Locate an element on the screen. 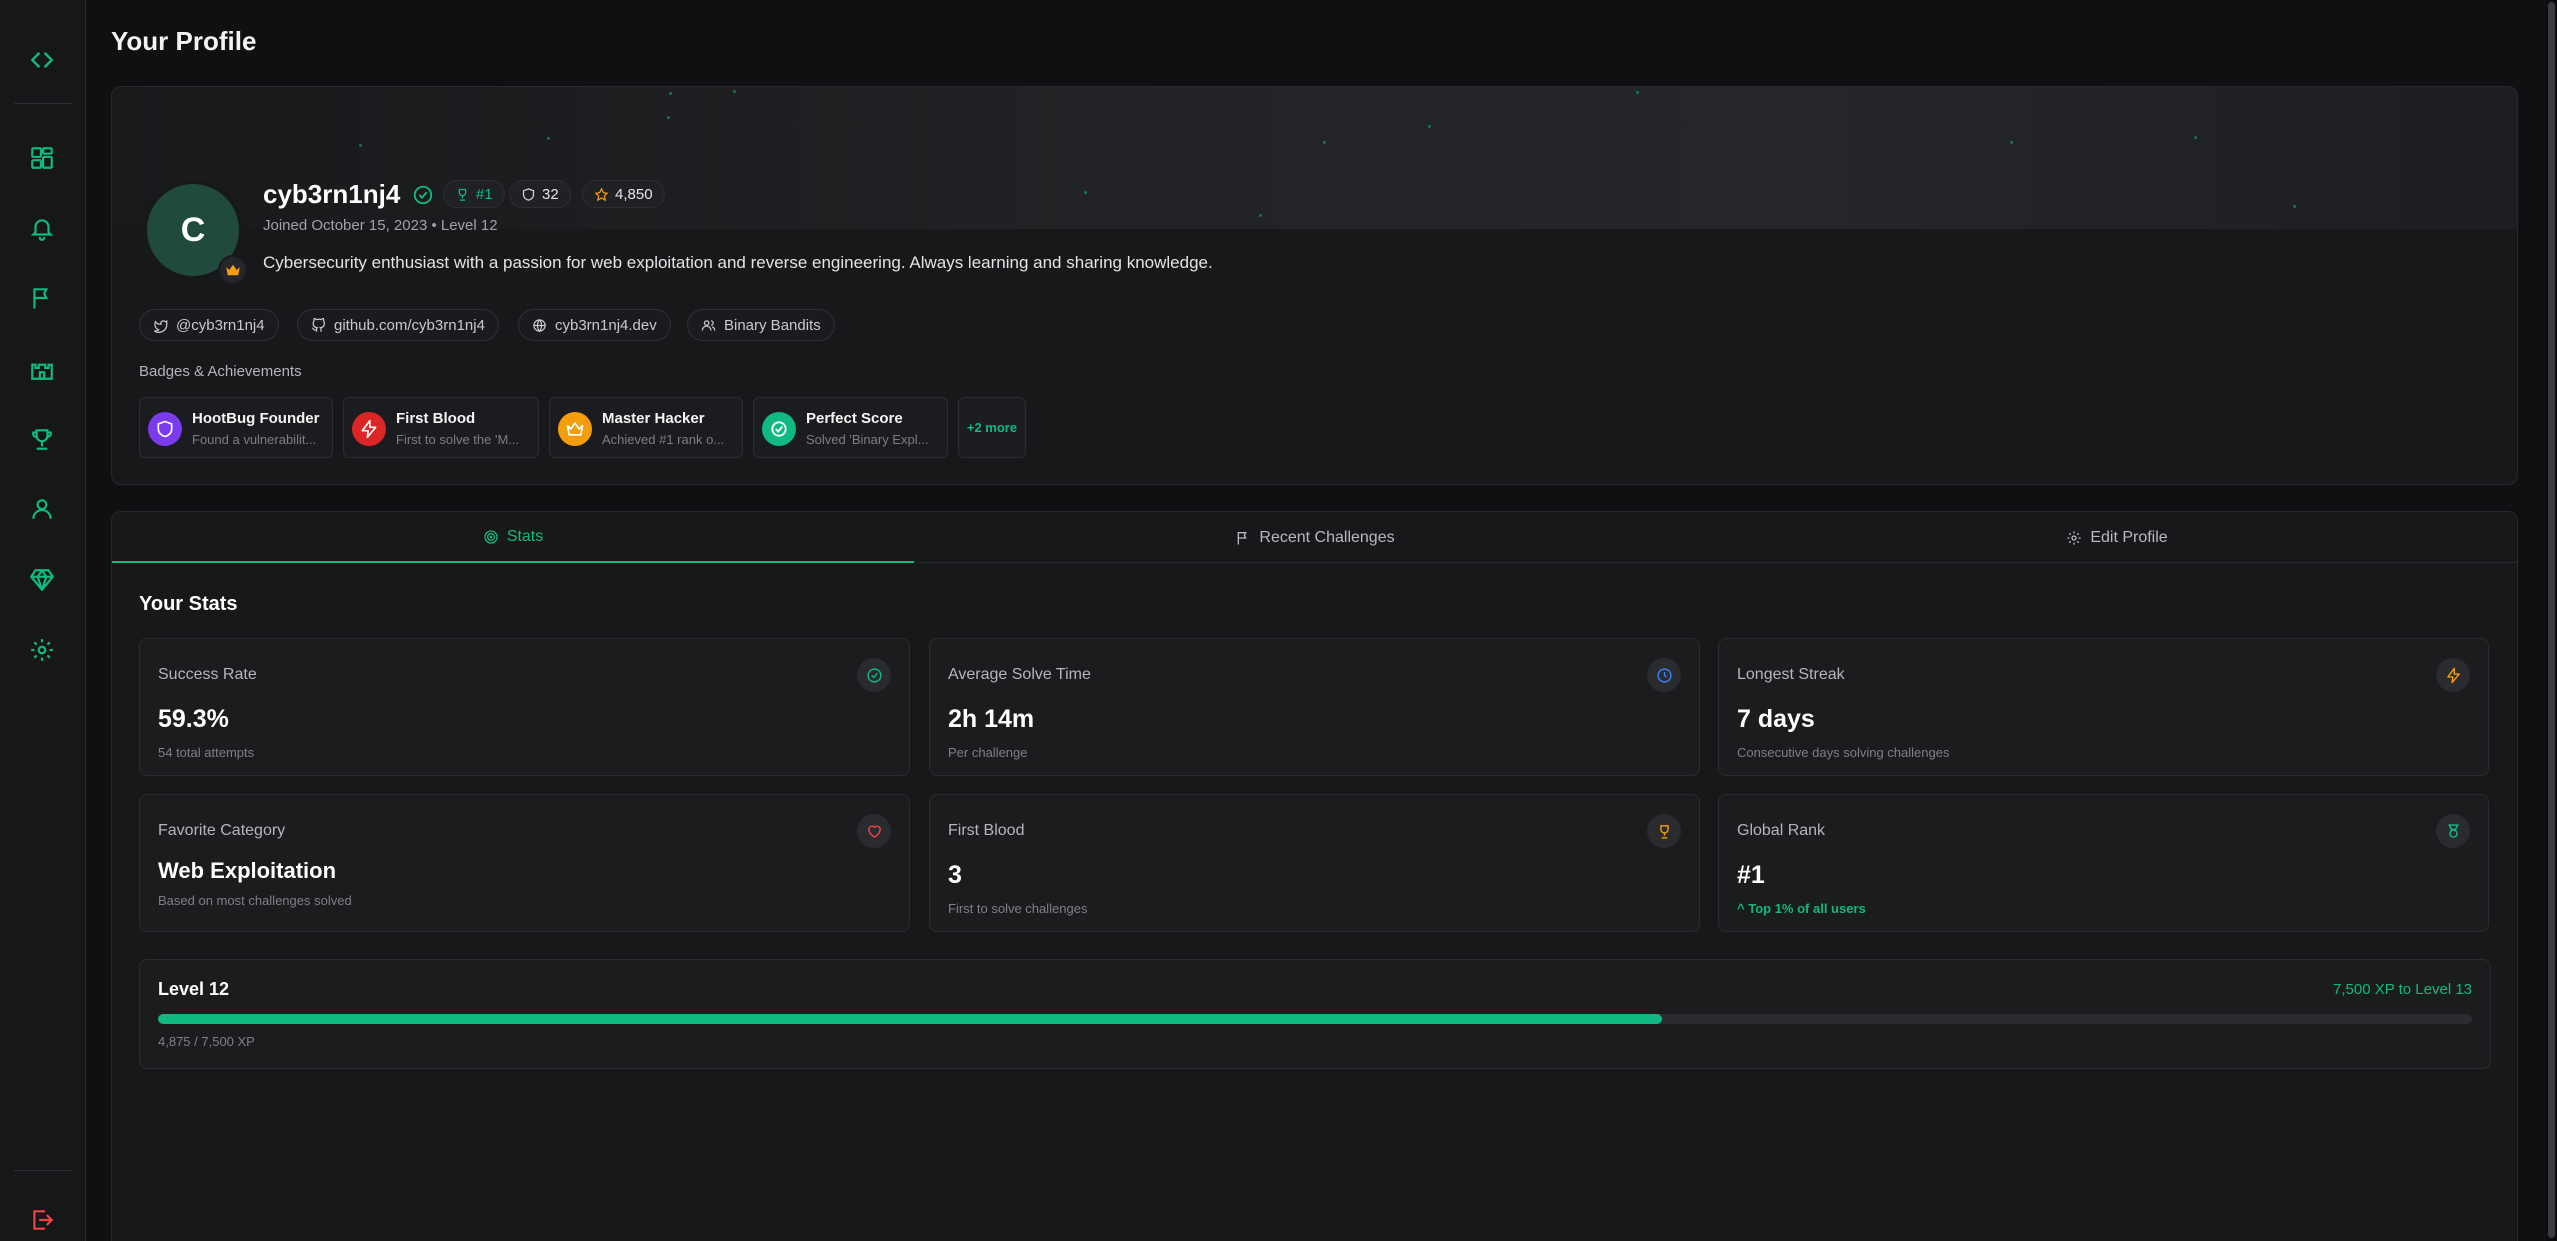 The height and width of the screenshot is (1241, 2557). website-link: cyb3rn1nj4.dev is located at coordinates (594, 325).